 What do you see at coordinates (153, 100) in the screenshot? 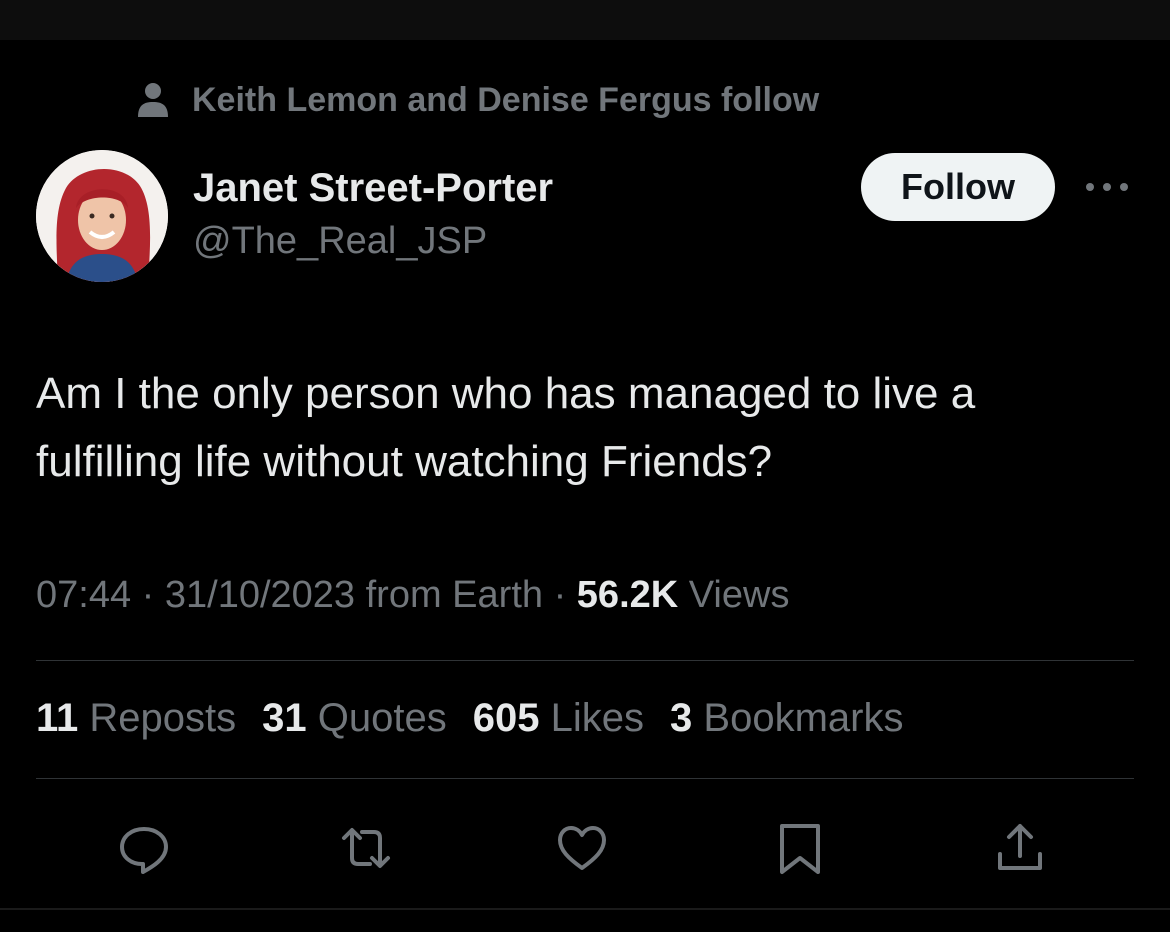
I see `person-icon` at bounding box center [153, 100].